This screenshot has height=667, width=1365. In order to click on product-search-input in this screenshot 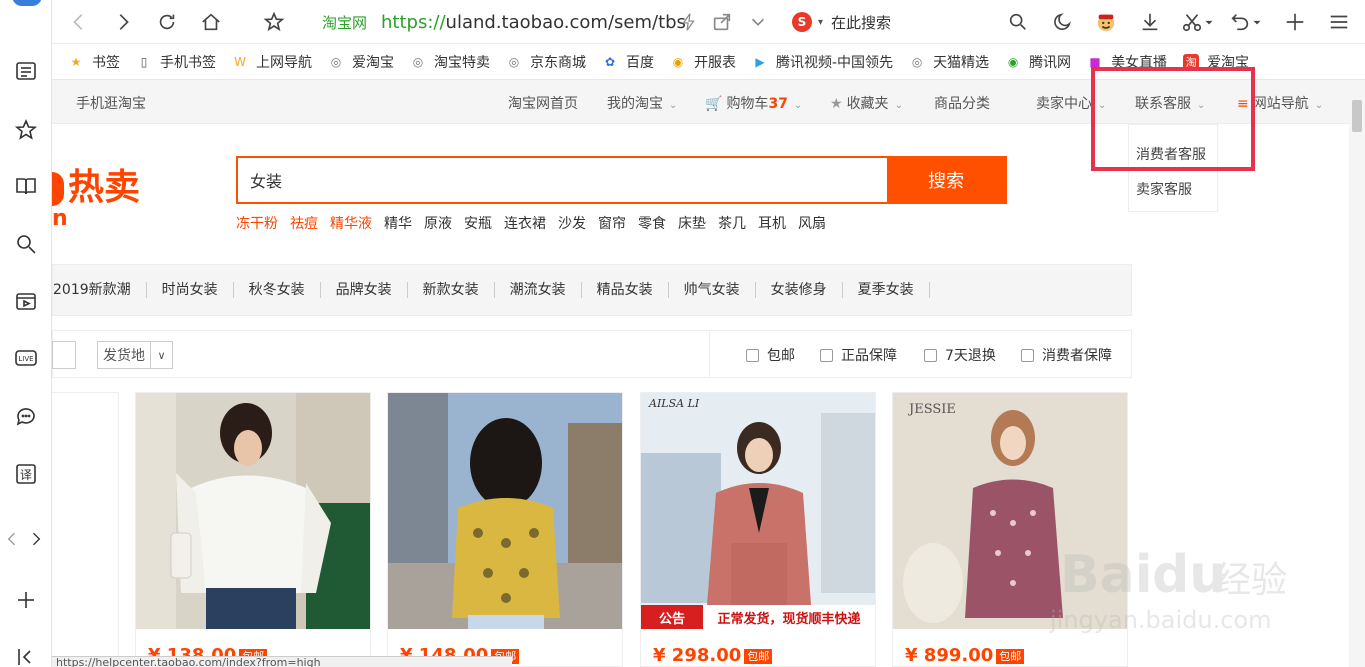, I will do `click(562, 180)`.